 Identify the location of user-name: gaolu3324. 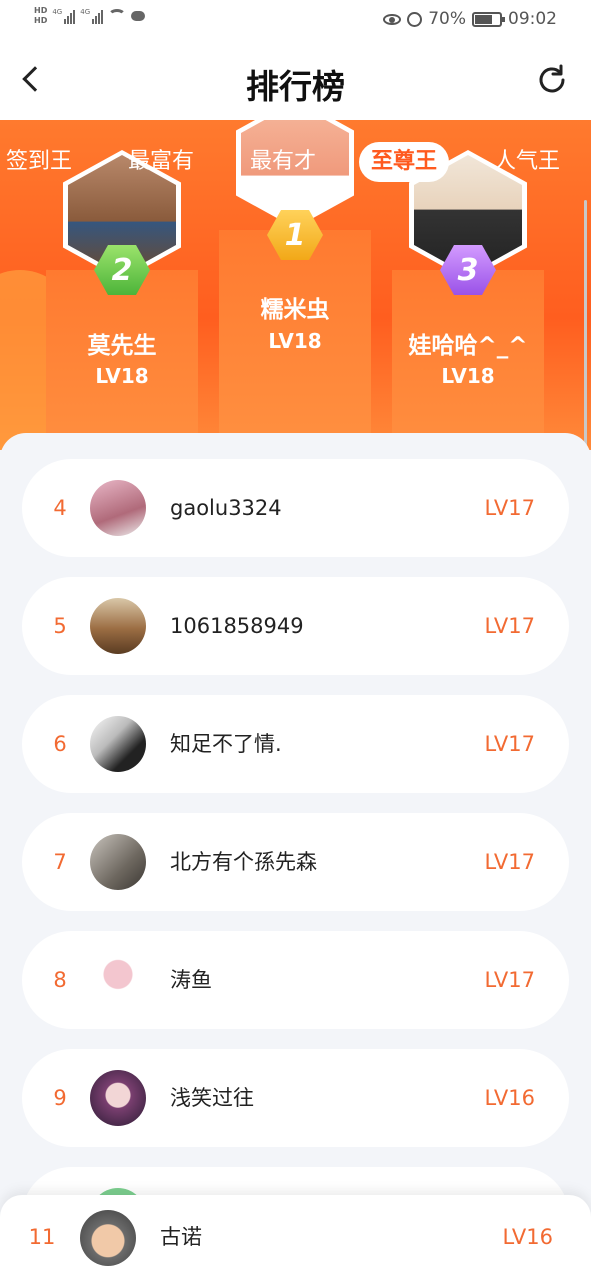
(226, 508).